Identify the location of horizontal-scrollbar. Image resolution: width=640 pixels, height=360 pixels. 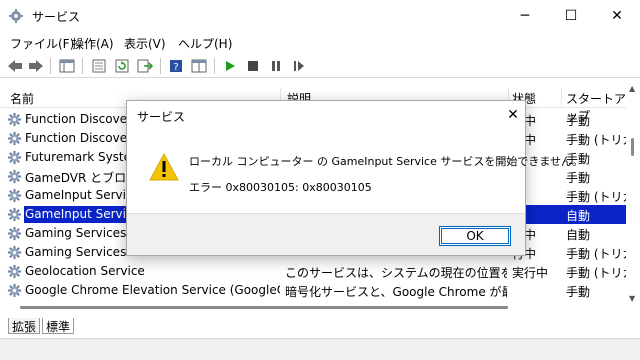
(313, 307).